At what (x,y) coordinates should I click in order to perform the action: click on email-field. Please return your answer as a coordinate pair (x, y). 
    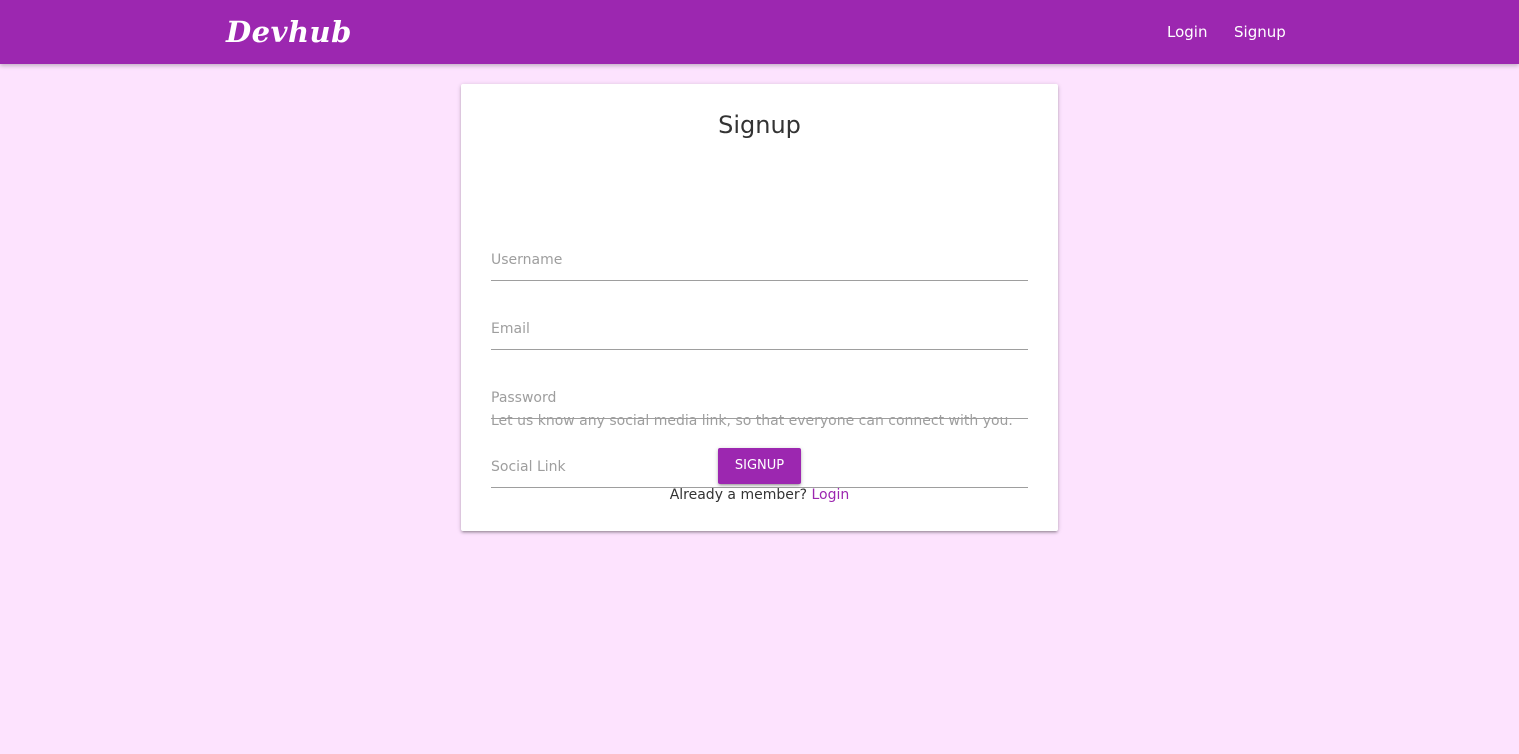
    Looking at the image, I should click on (759, 329).